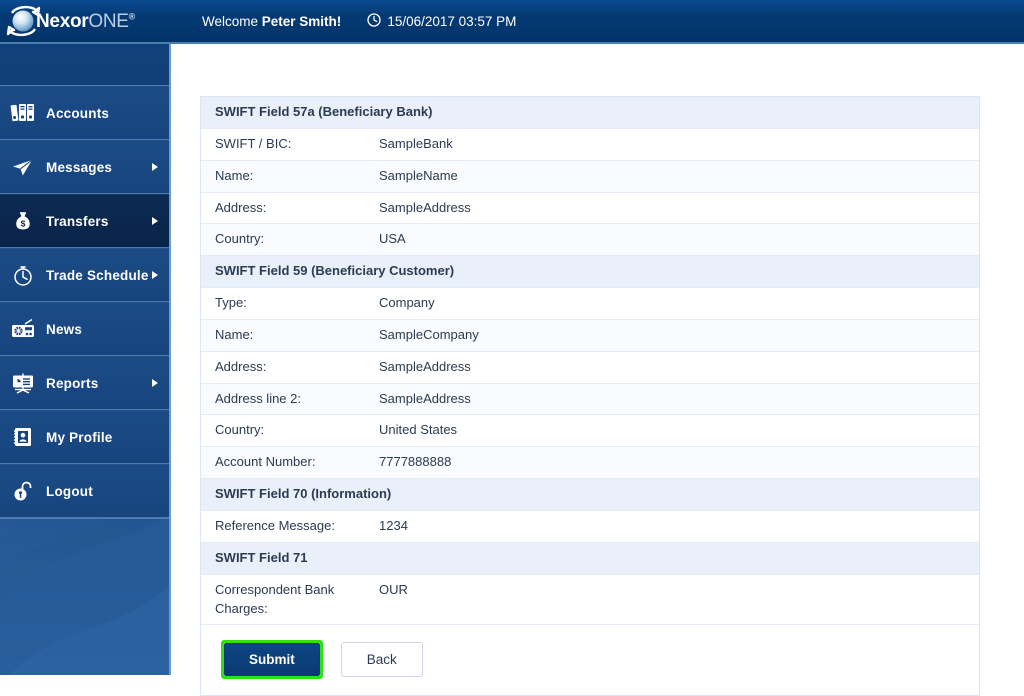  What do you see at coordinates (23, 437) in the screenshot?
I see `address-book-icon` at bounding box center [23, 437].